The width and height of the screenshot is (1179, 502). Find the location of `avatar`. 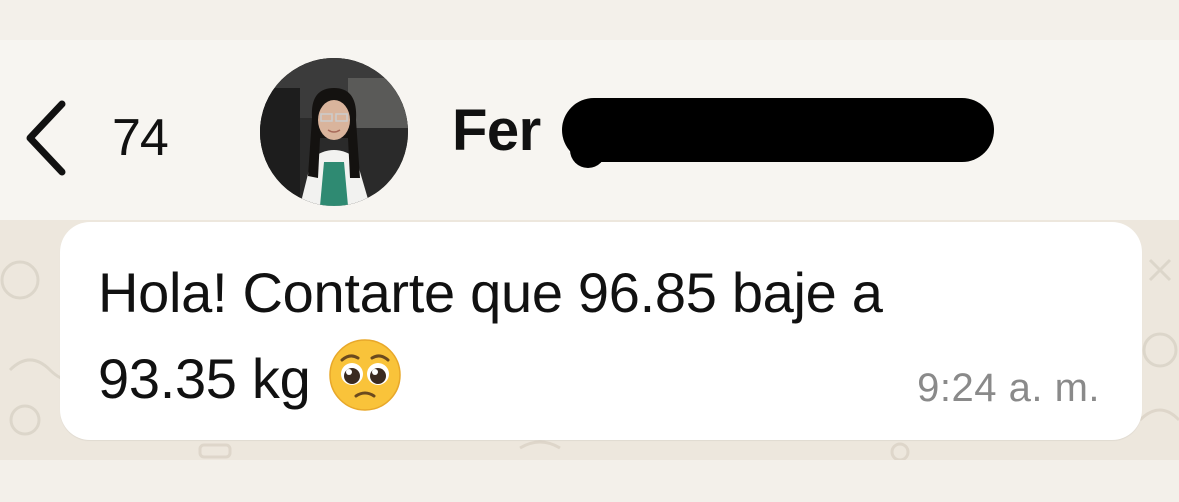

avatar is located at coordinates (334, 132).